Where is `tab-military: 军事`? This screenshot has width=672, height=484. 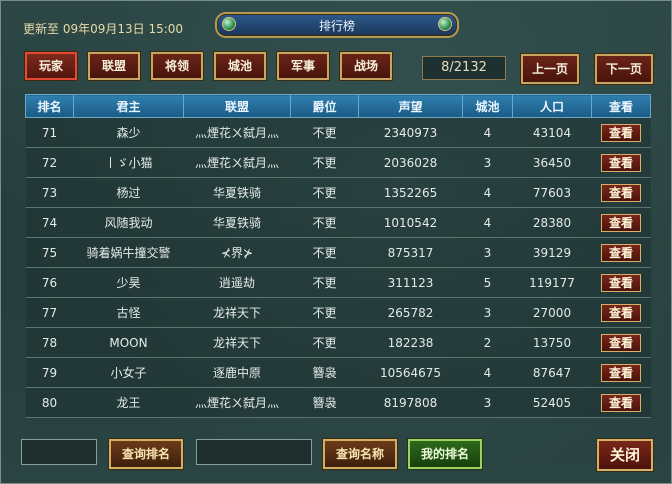
tab-military: 军事 is located at coordinates (303, 66).